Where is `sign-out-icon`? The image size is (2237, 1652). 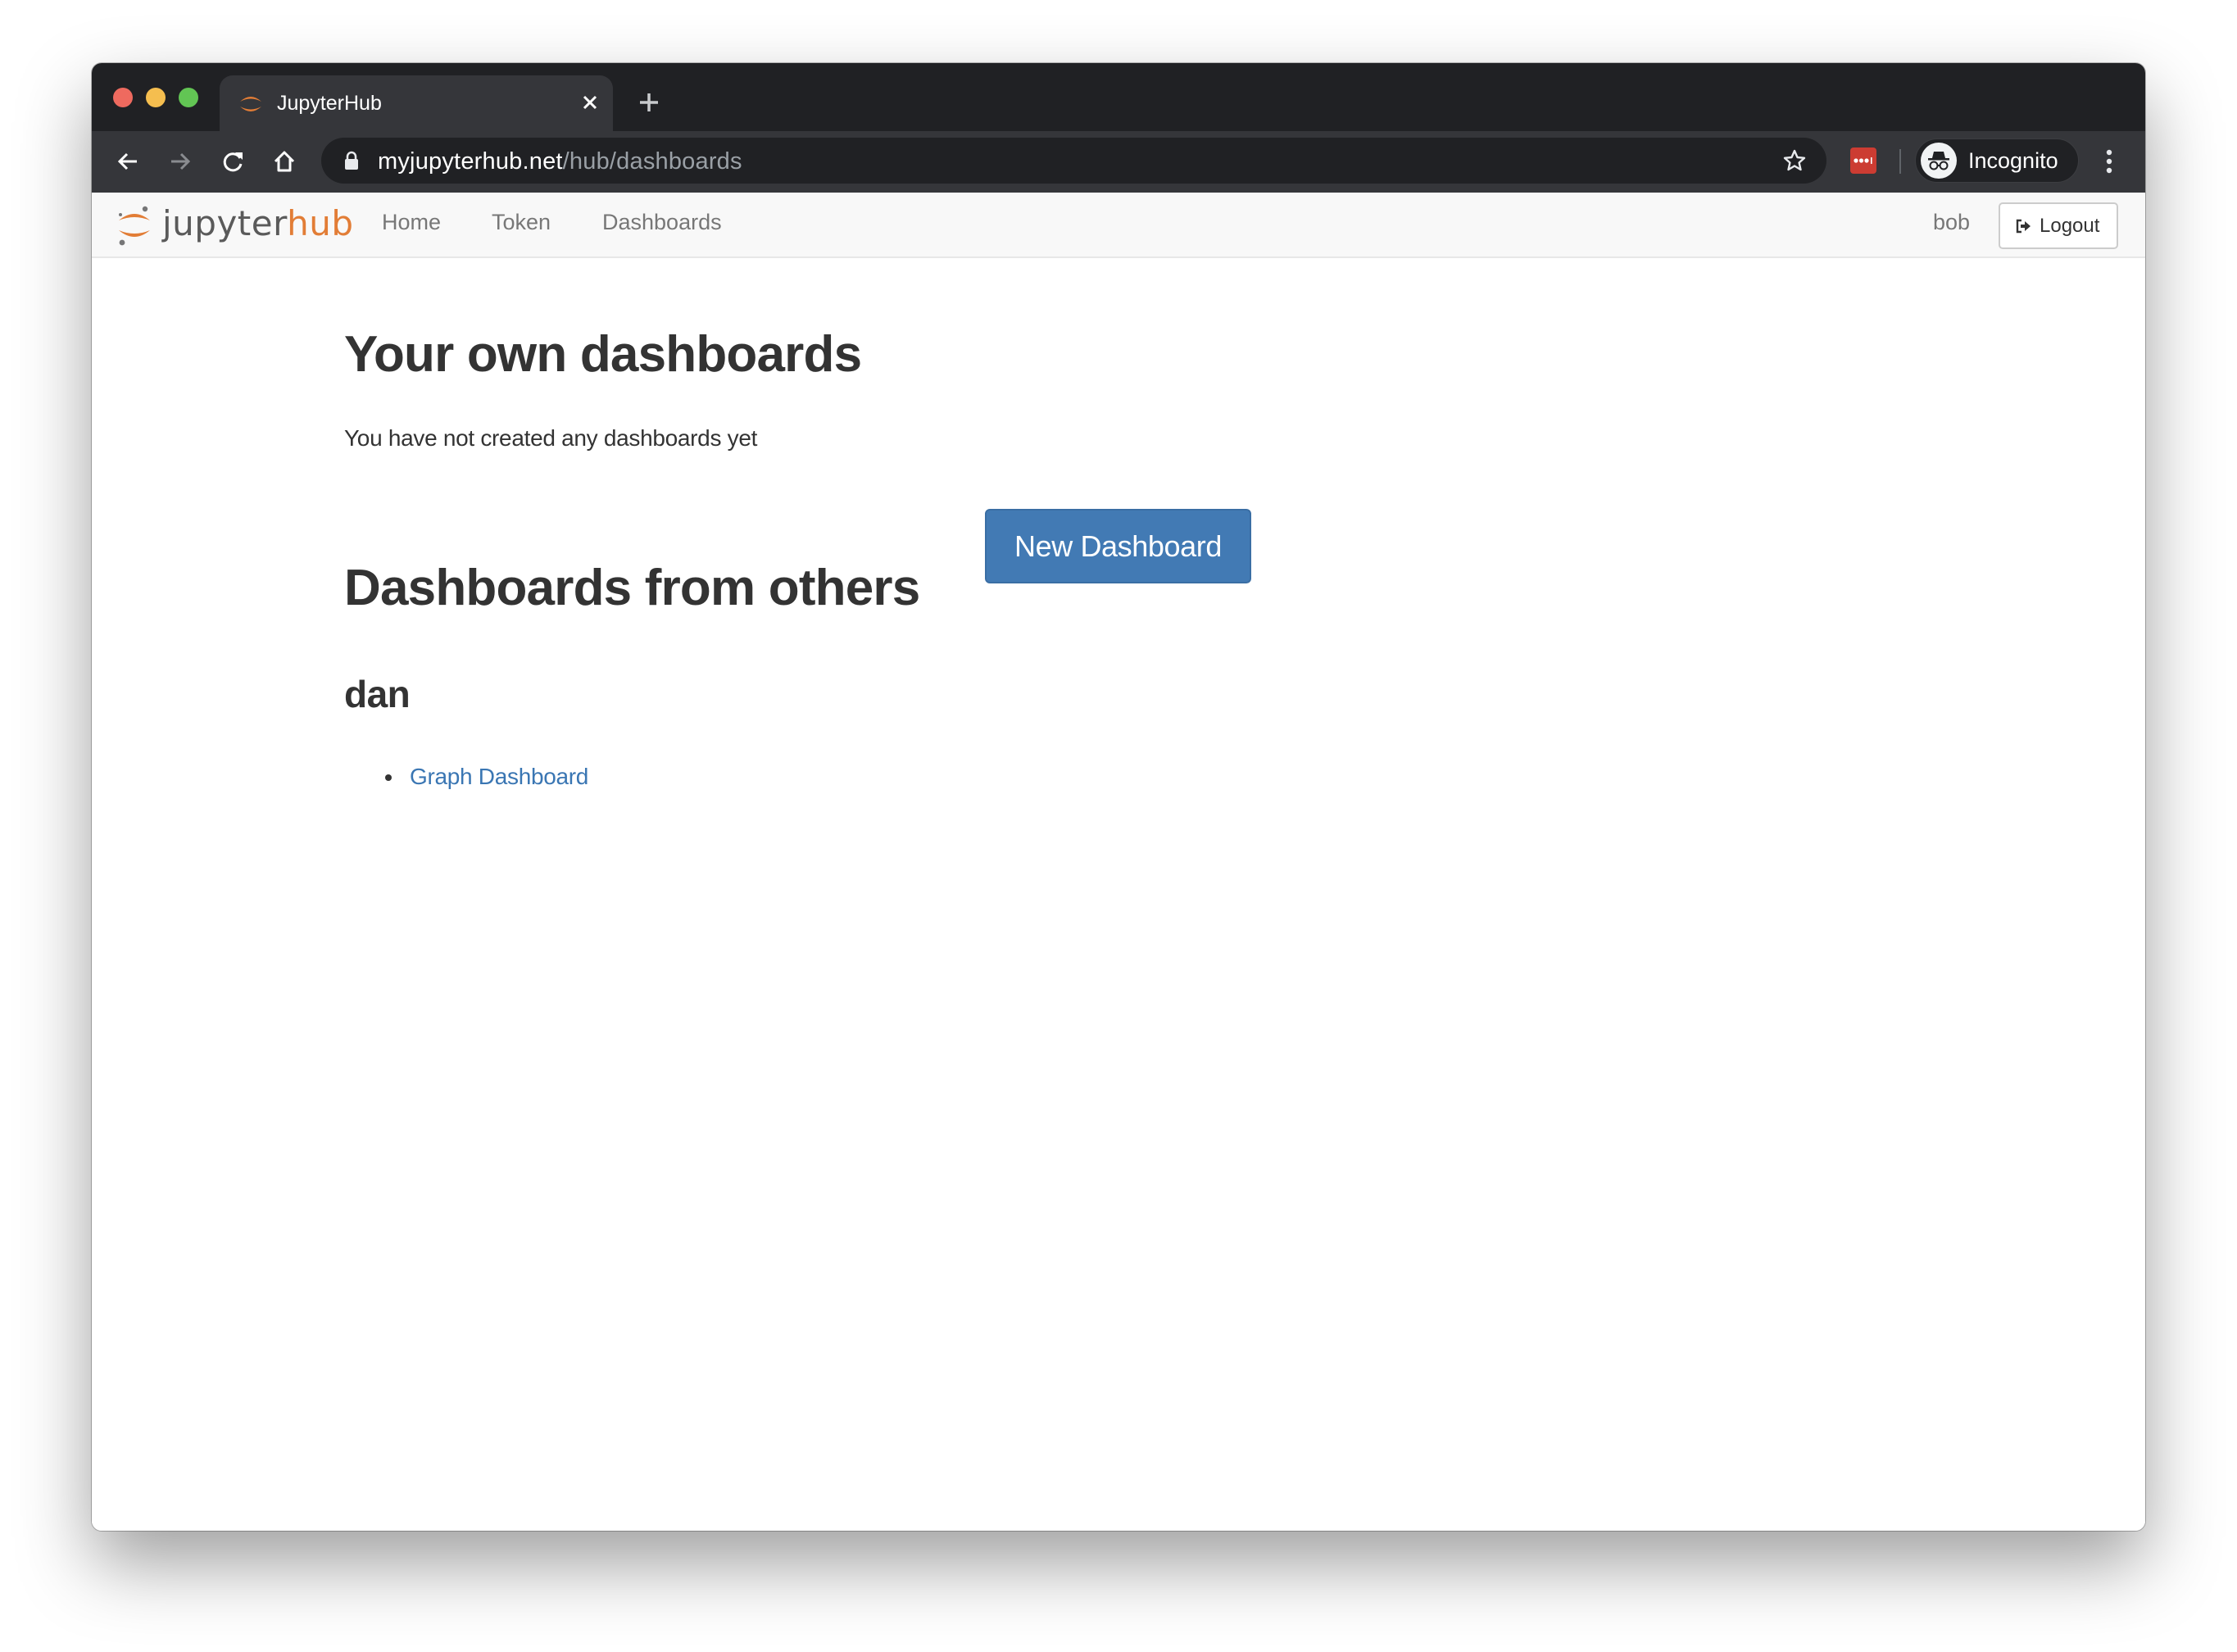 sign-out-icon is located at coordinates (2023, 226).